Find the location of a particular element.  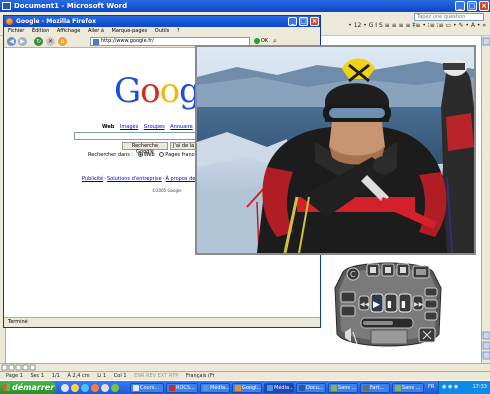

equalizer-button is located at coordinates (421, 272).